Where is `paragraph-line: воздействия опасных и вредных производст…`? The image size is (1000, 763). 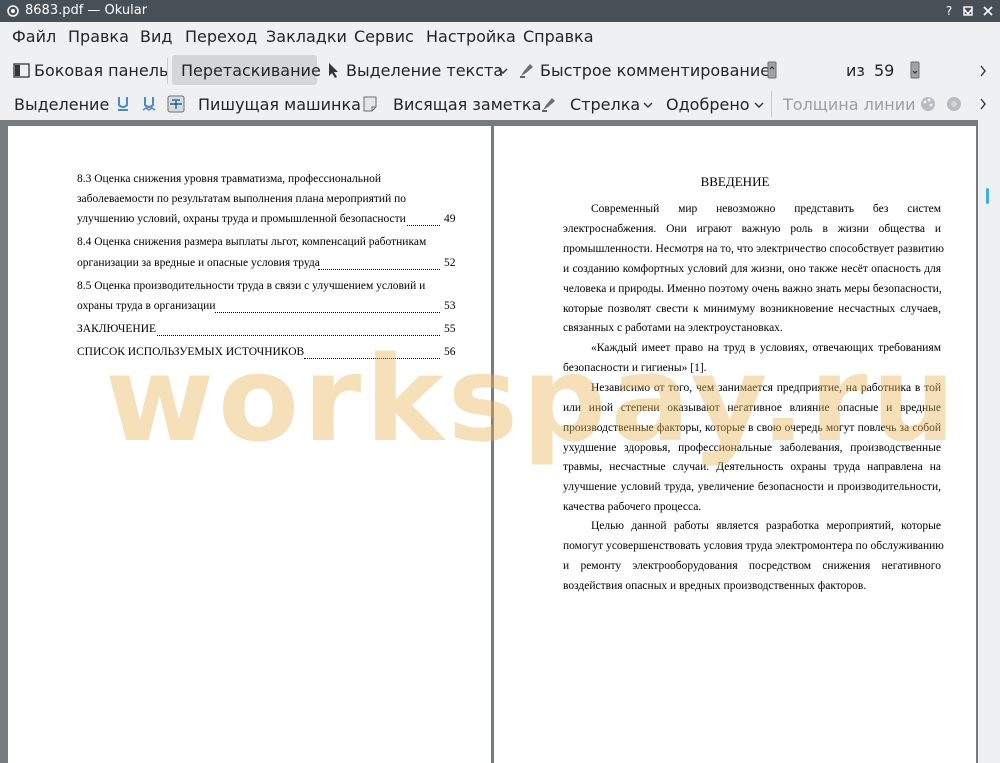 paragraph-line: воздействия опасных и вредных производст… is located at coordinates (715, 586).